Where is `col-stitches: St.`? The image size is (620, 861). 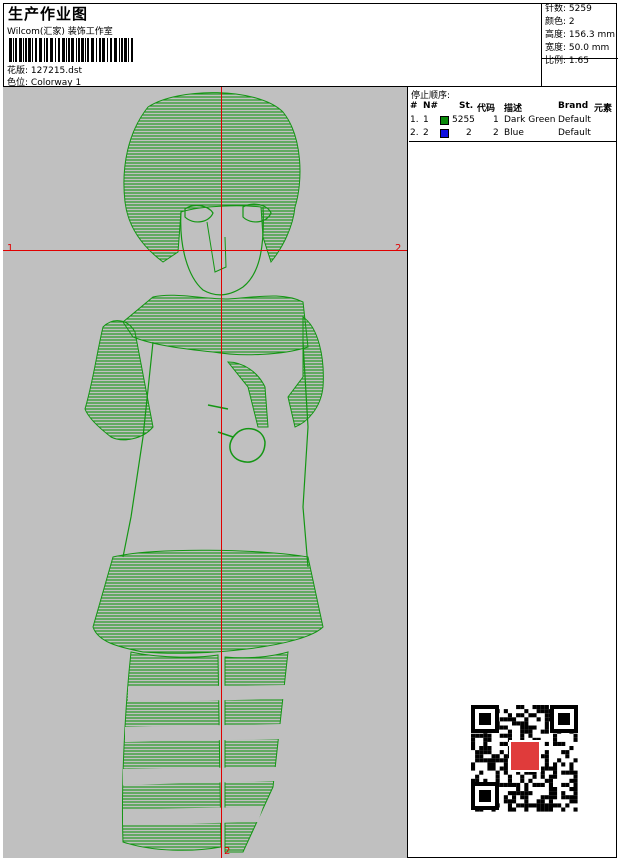
col-stitches: St. is located at coordinates (466, 106).